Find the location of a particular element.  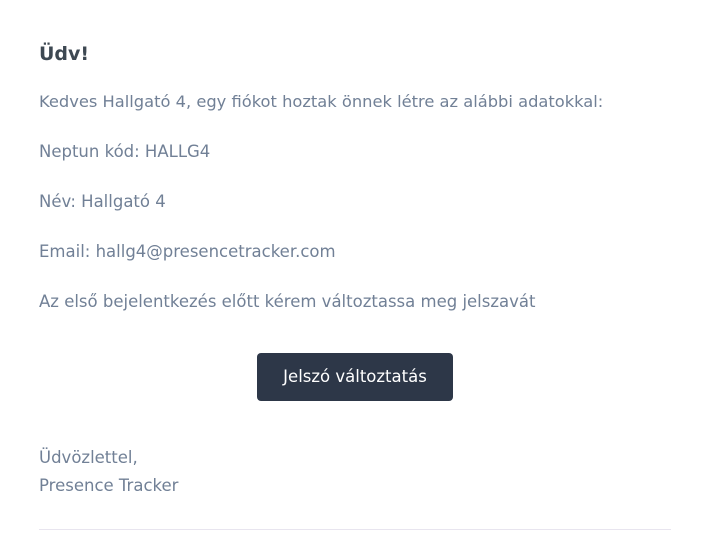

neptun-code-text: Neptun kód: HALLG4 is located at coordinates (125, 151).